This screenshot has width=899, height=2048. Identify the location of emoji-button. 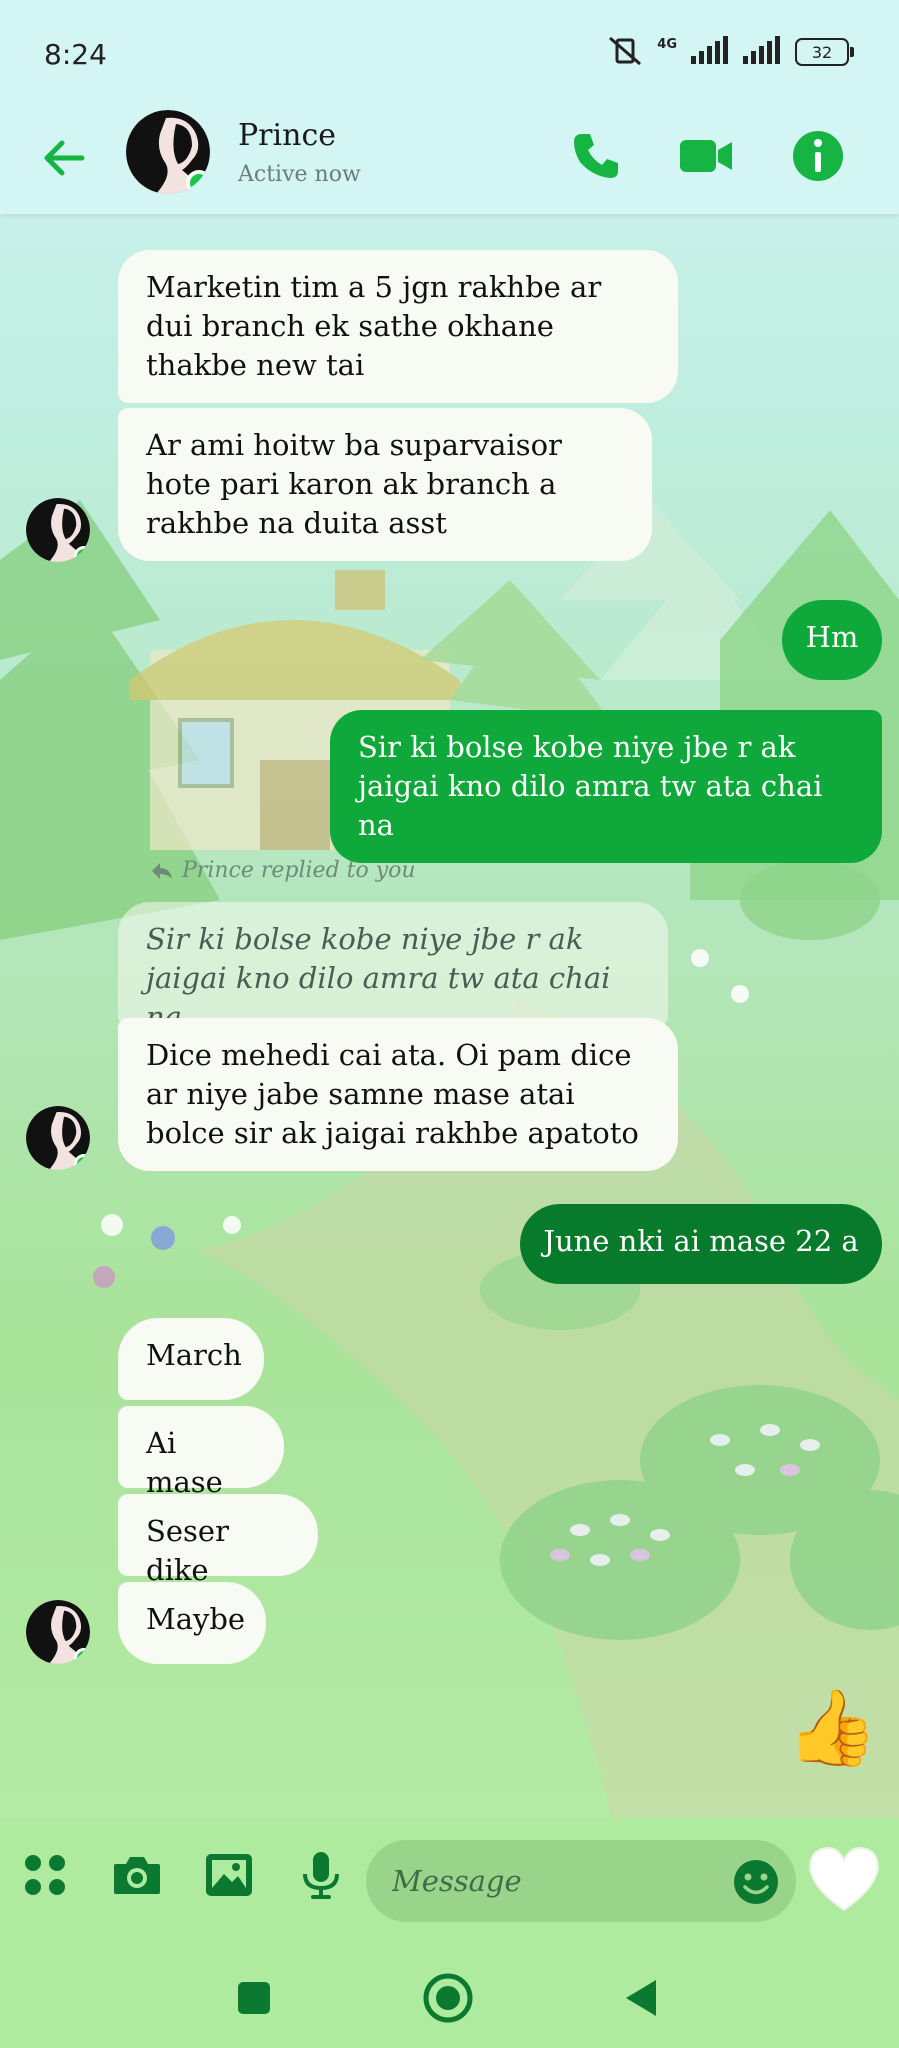
(756, 1882).